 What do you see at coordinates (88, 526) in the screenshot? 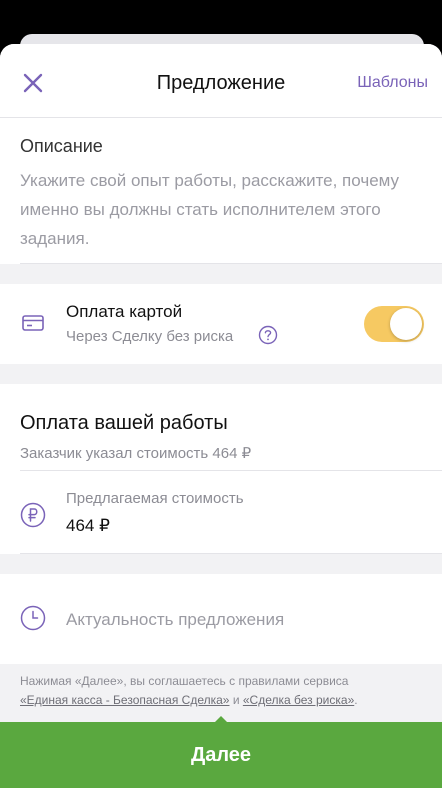
I see `proposed-price-input: 464 ₽` at bounding box center [88, 526].